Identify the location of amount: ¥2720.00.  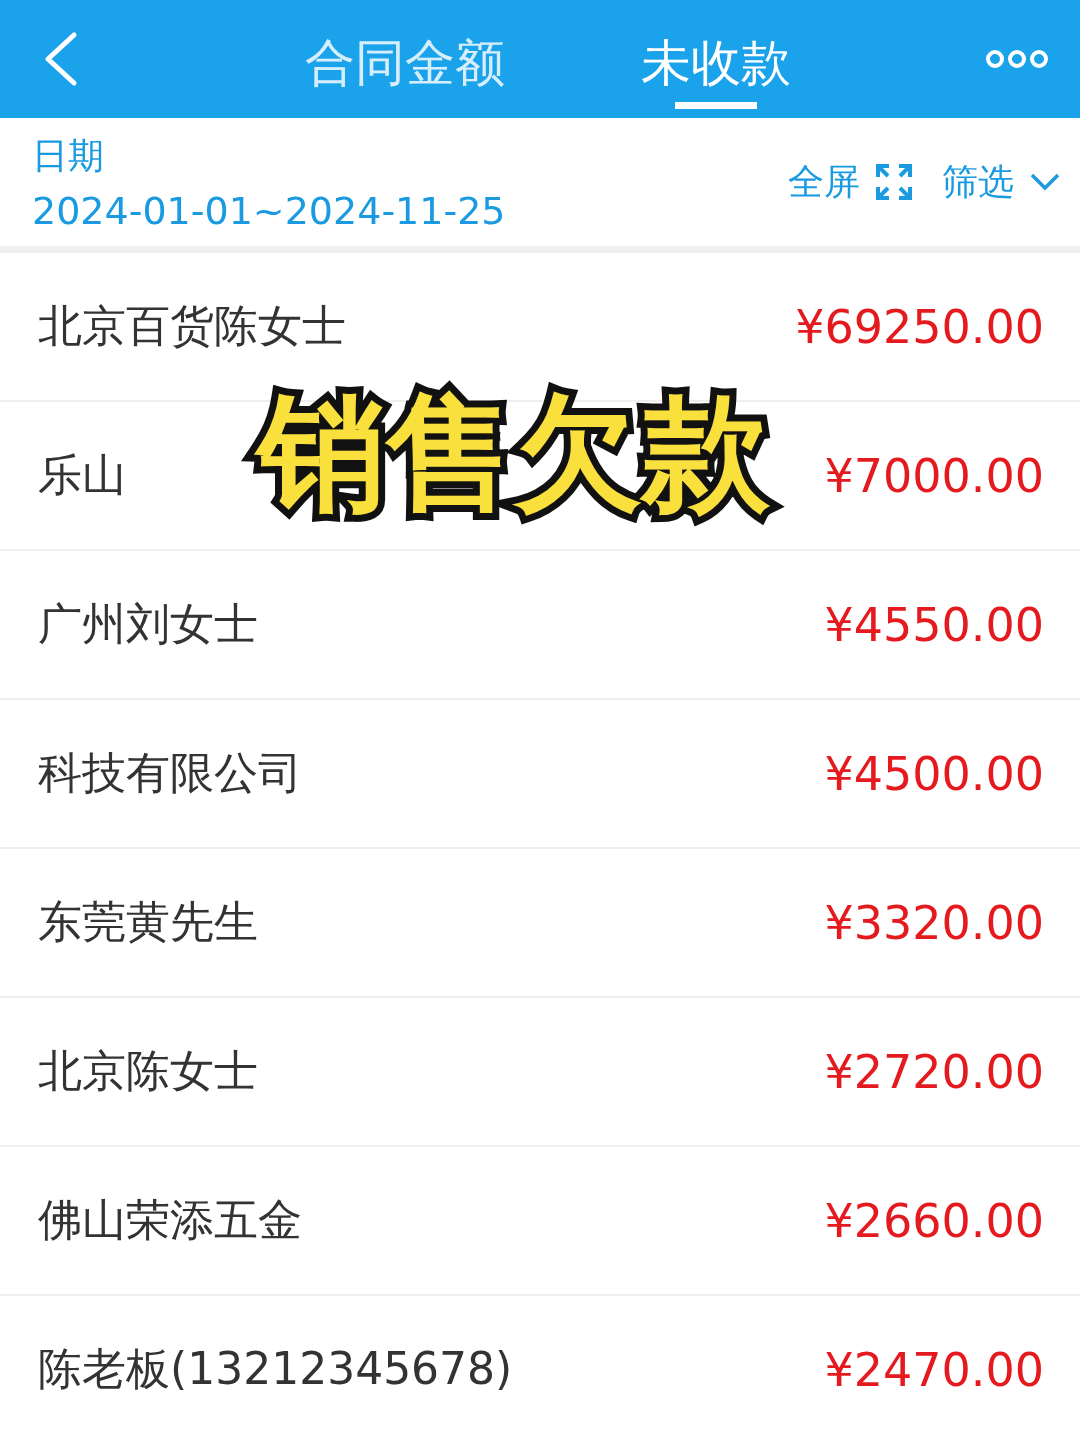
(934, 1071).